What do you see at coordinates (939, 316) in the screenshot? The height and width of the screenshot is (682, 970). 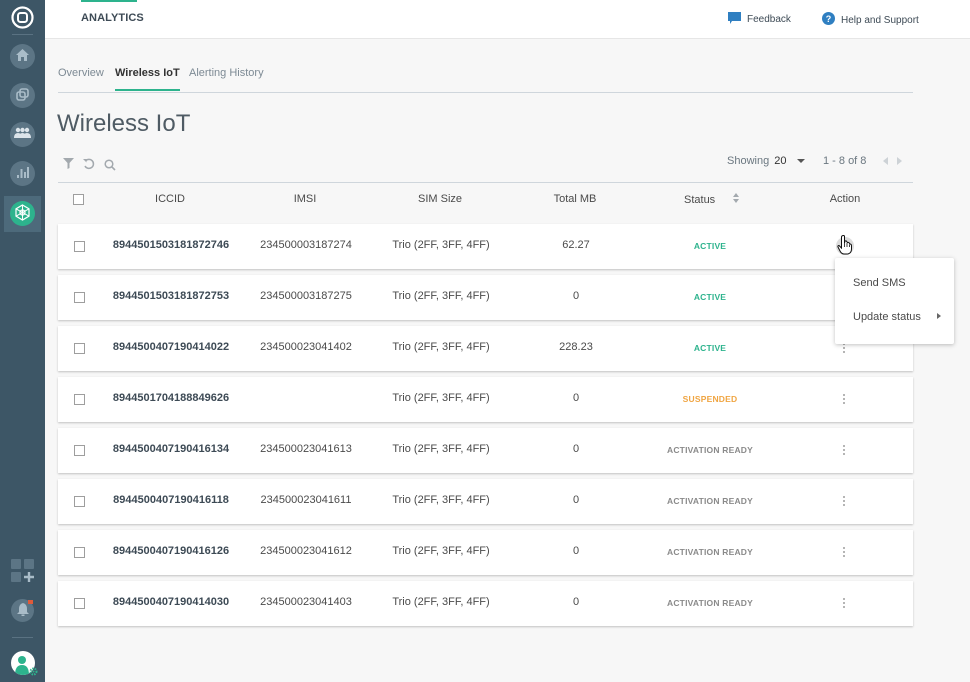 I see `chevron-right-icon` at bounding box center [939, 316].